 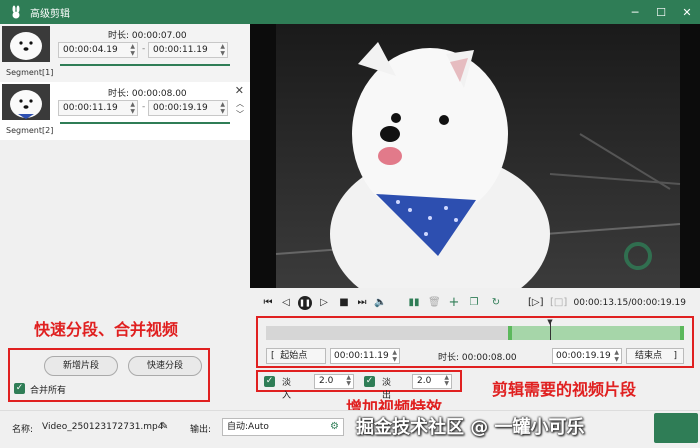 What do you see at coordinates (536, 303) in the screenshot?
I see `mark-in-icon: [▷]` at bounding box center [536, 303].